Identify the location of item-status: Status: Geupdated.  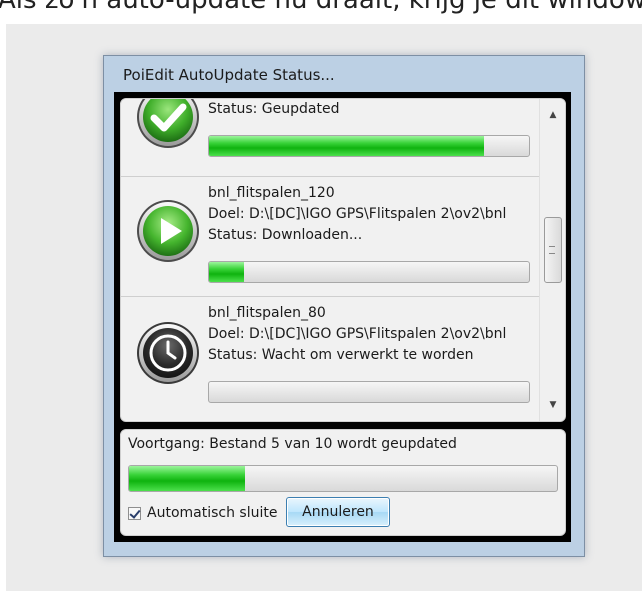
(274, 109).